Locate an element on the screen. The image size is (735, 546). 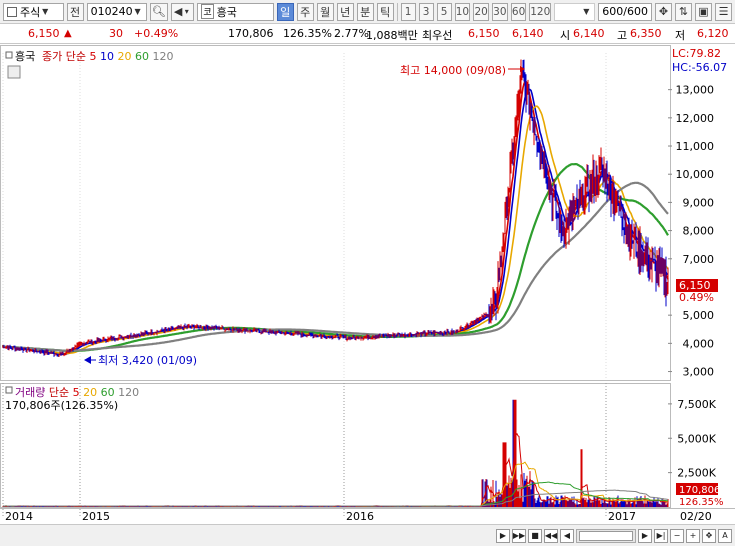
tab-month-label: 월 is located at coordinates (325, 12).